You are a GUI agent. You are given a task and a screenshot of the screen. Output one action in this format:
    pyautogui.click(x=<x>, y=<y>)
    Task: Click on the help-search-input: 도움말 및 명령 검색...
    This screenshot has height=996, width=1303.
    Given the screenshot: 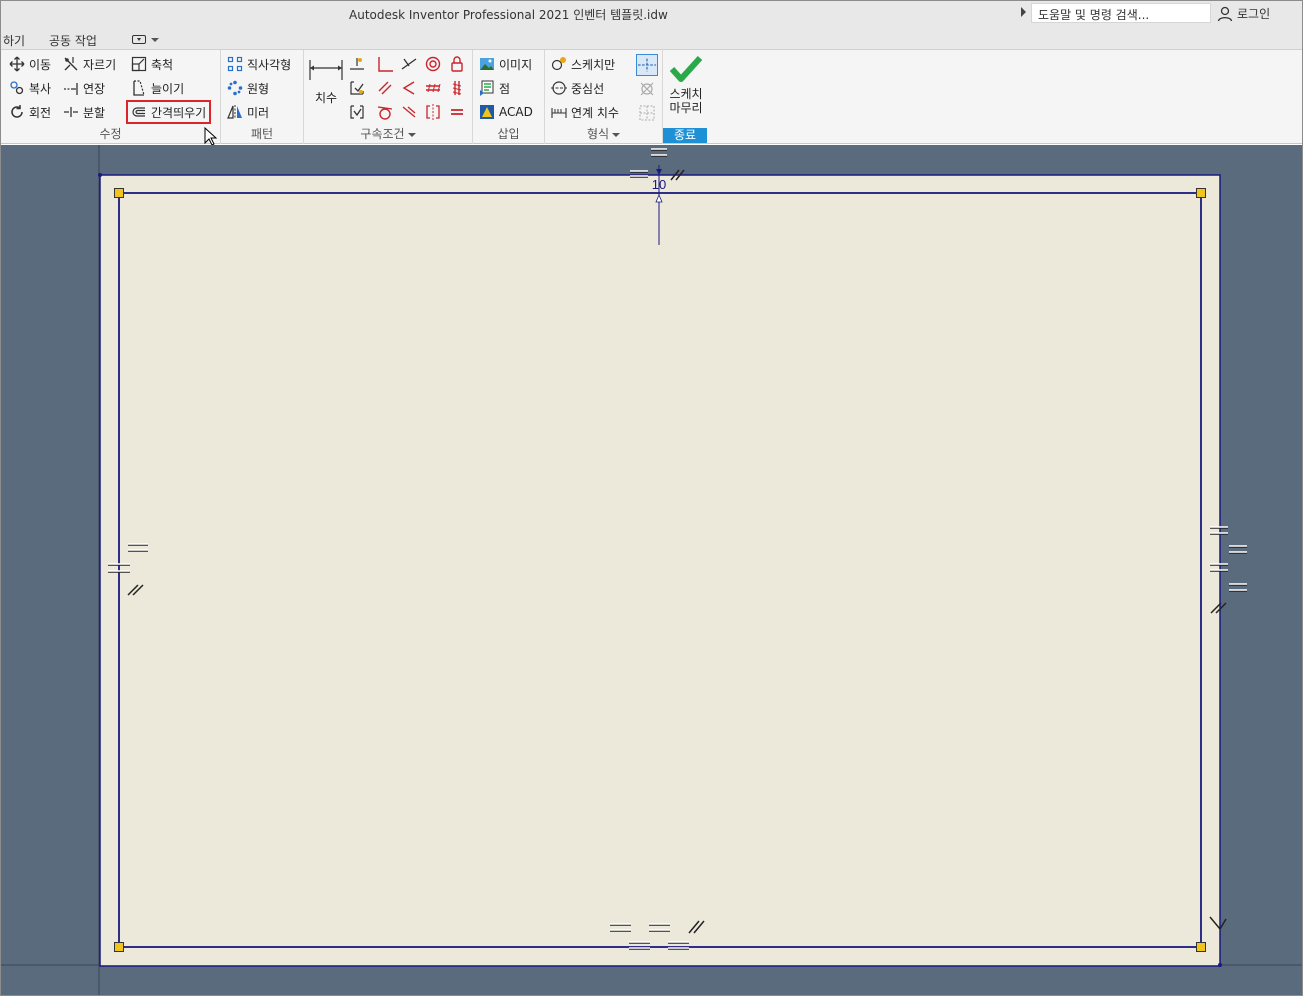 What is the action you would take?
    pyautogui.click(x=1121, y=13)
    